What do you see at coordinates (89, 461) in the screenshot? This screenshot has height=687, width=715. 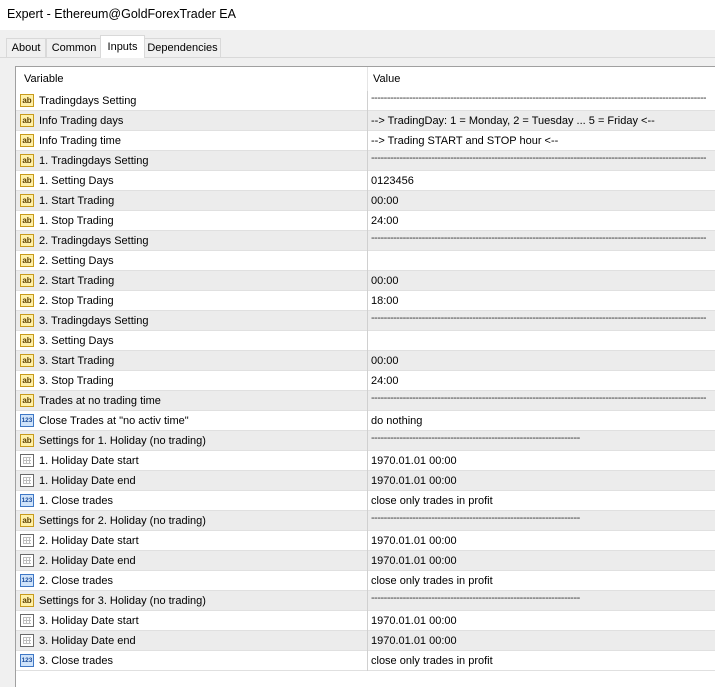 I see `variable-name: 1. Holiday Date start` at bounding box center [89, 461].